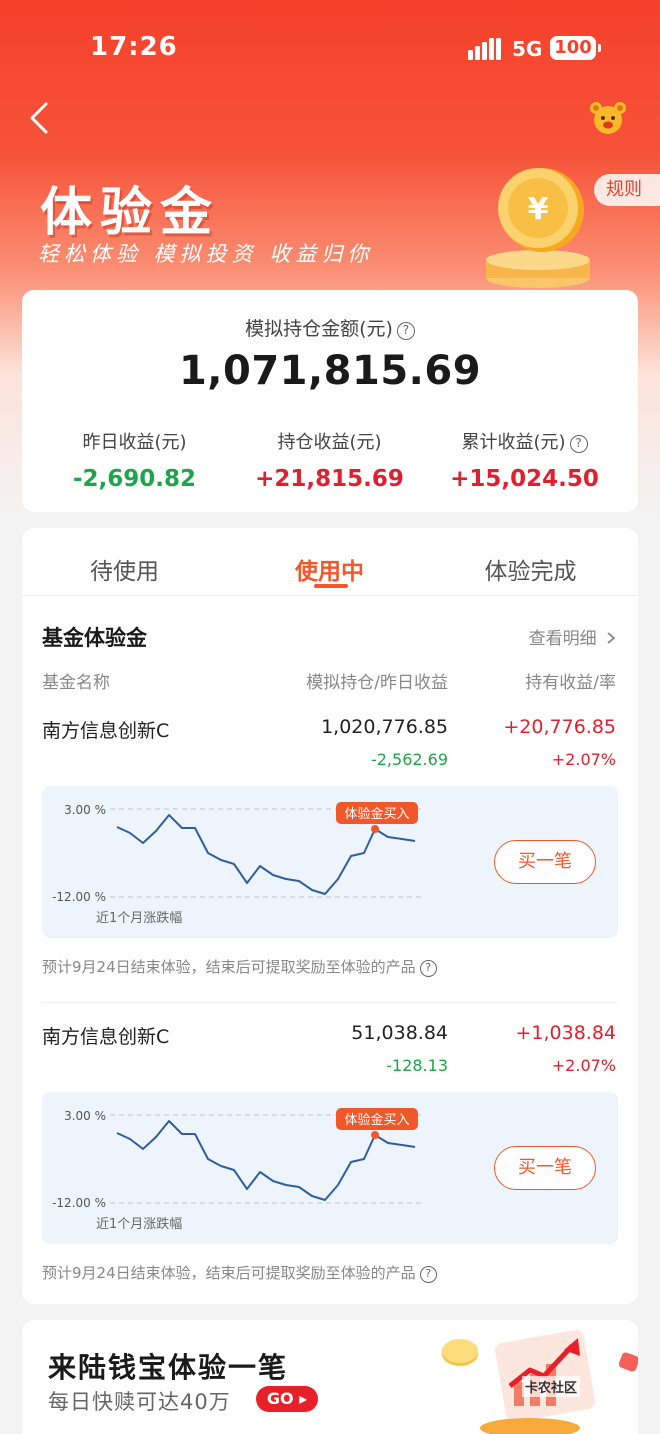  I want to click on stat-label-row: 累计收益(元)?, so click(524, 441).